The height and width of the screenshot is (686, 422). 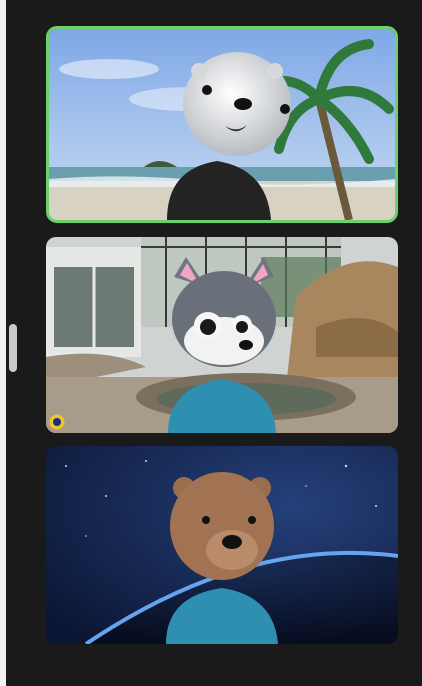 I want to click on resize-handle, so click(x=13, y=348).